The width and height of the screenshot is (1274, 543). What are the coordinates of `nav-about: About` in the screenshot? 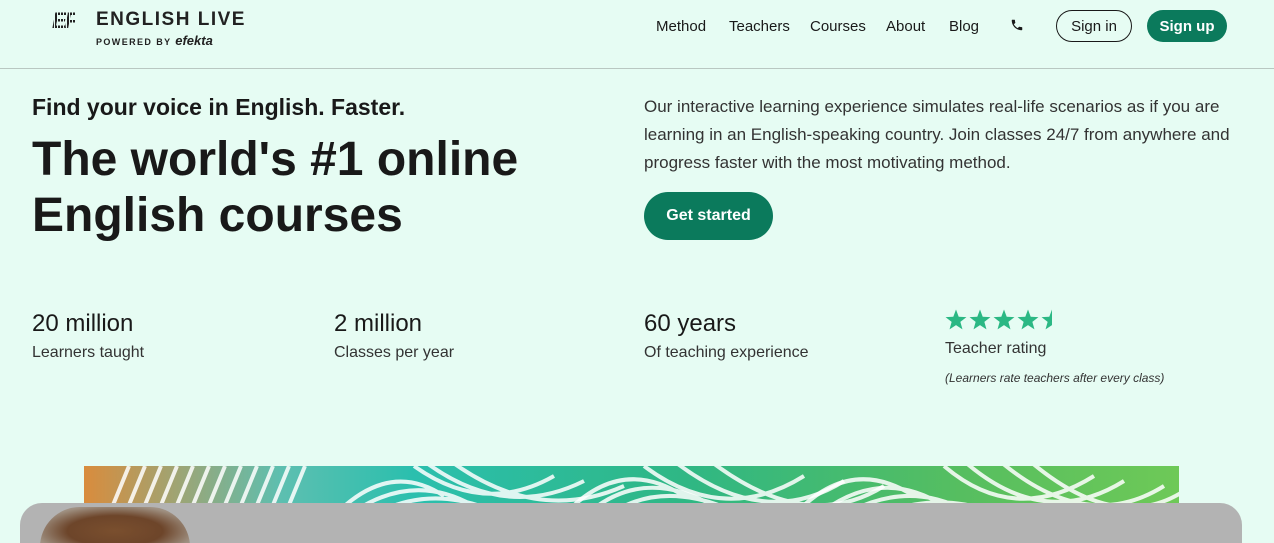 It's located at (905, 26).